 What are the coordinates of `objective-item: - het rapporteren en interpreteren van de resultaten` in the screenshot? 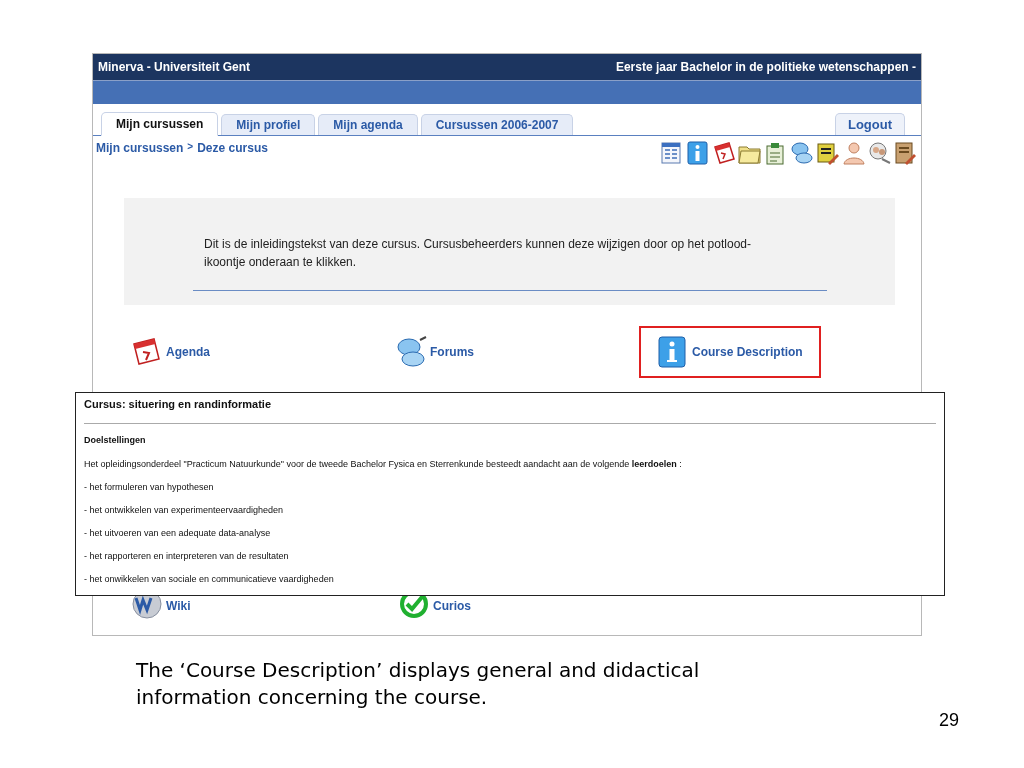 It's located at (187, 556).